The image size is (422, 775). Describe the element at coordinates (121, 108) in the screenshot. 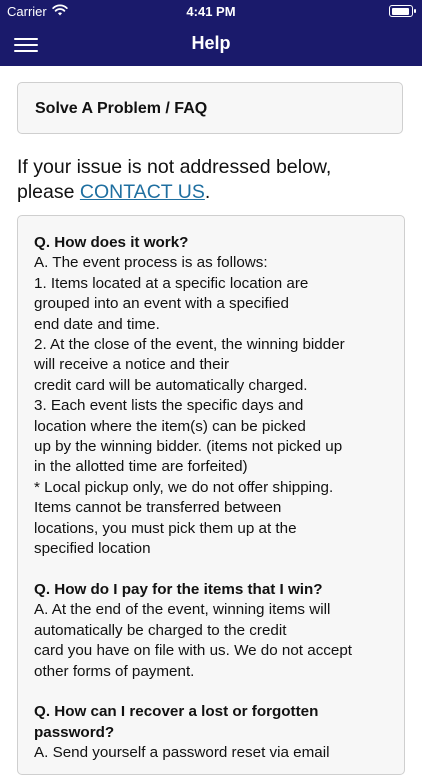

I see `solve-problem-faq-label: Solve A Problem / FAQ` at that location.